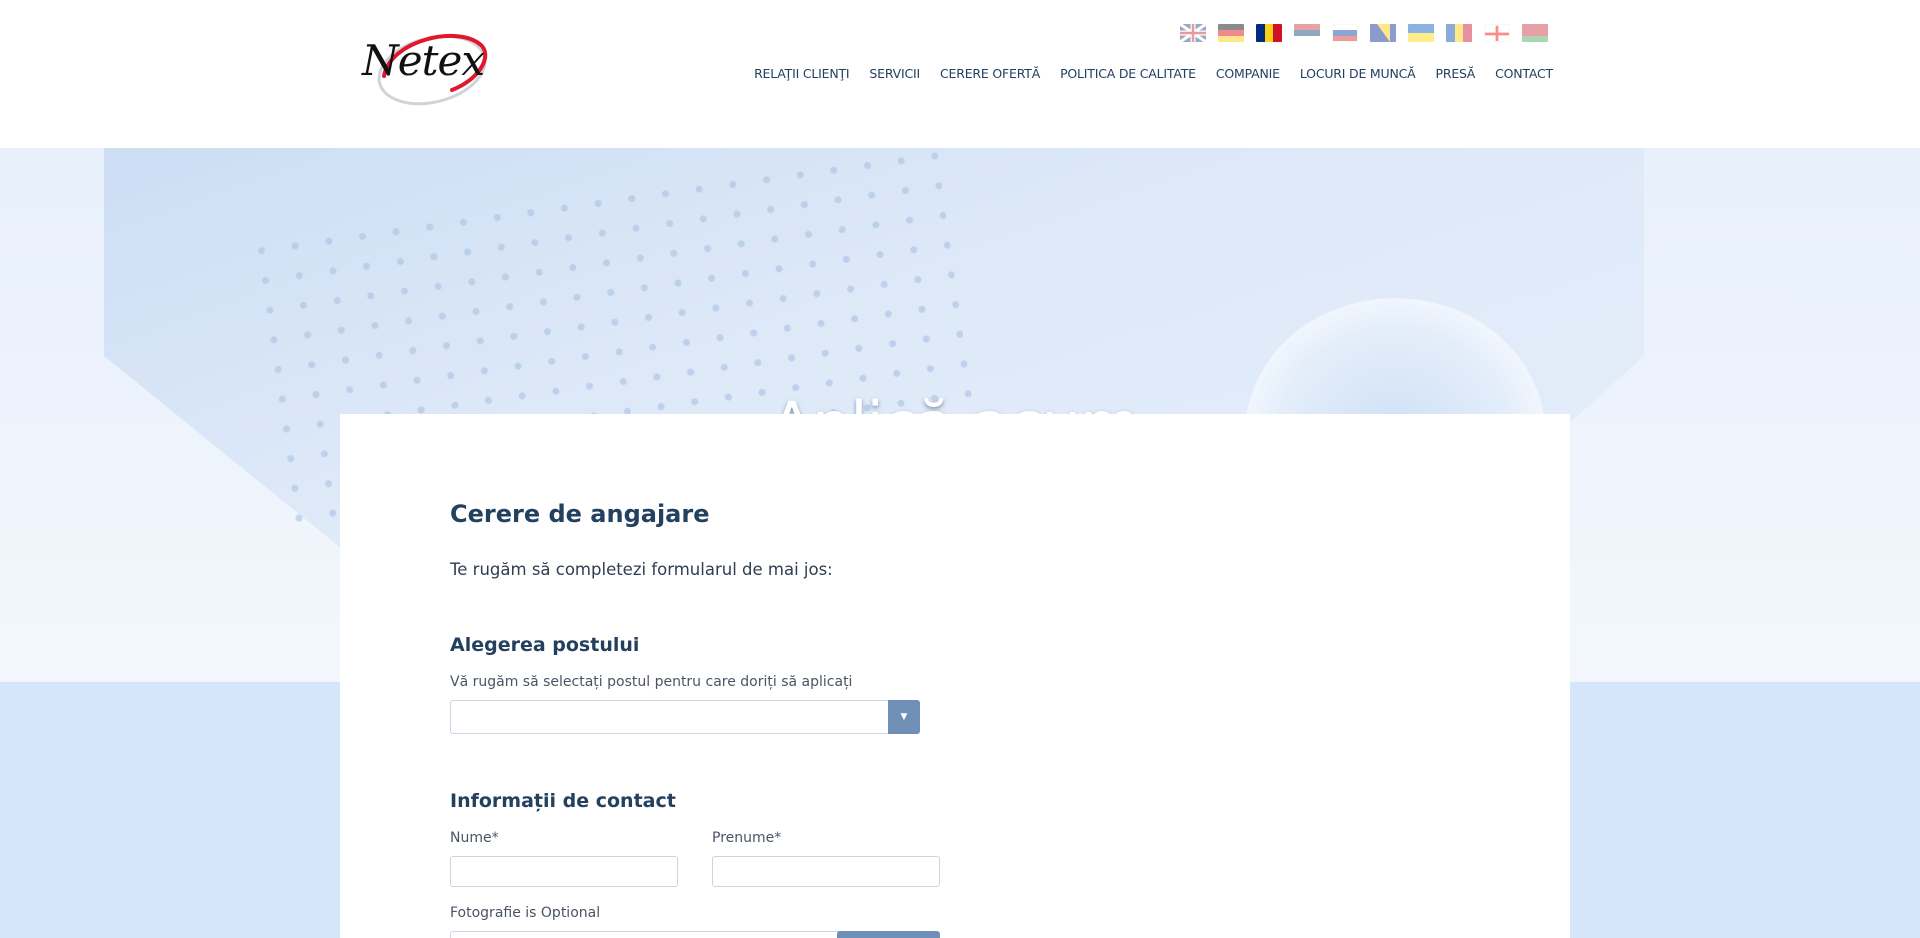  Describe the element at coordinates (1459, 33) in the screenshot. I see `moldovan-flag-icon` at that location.